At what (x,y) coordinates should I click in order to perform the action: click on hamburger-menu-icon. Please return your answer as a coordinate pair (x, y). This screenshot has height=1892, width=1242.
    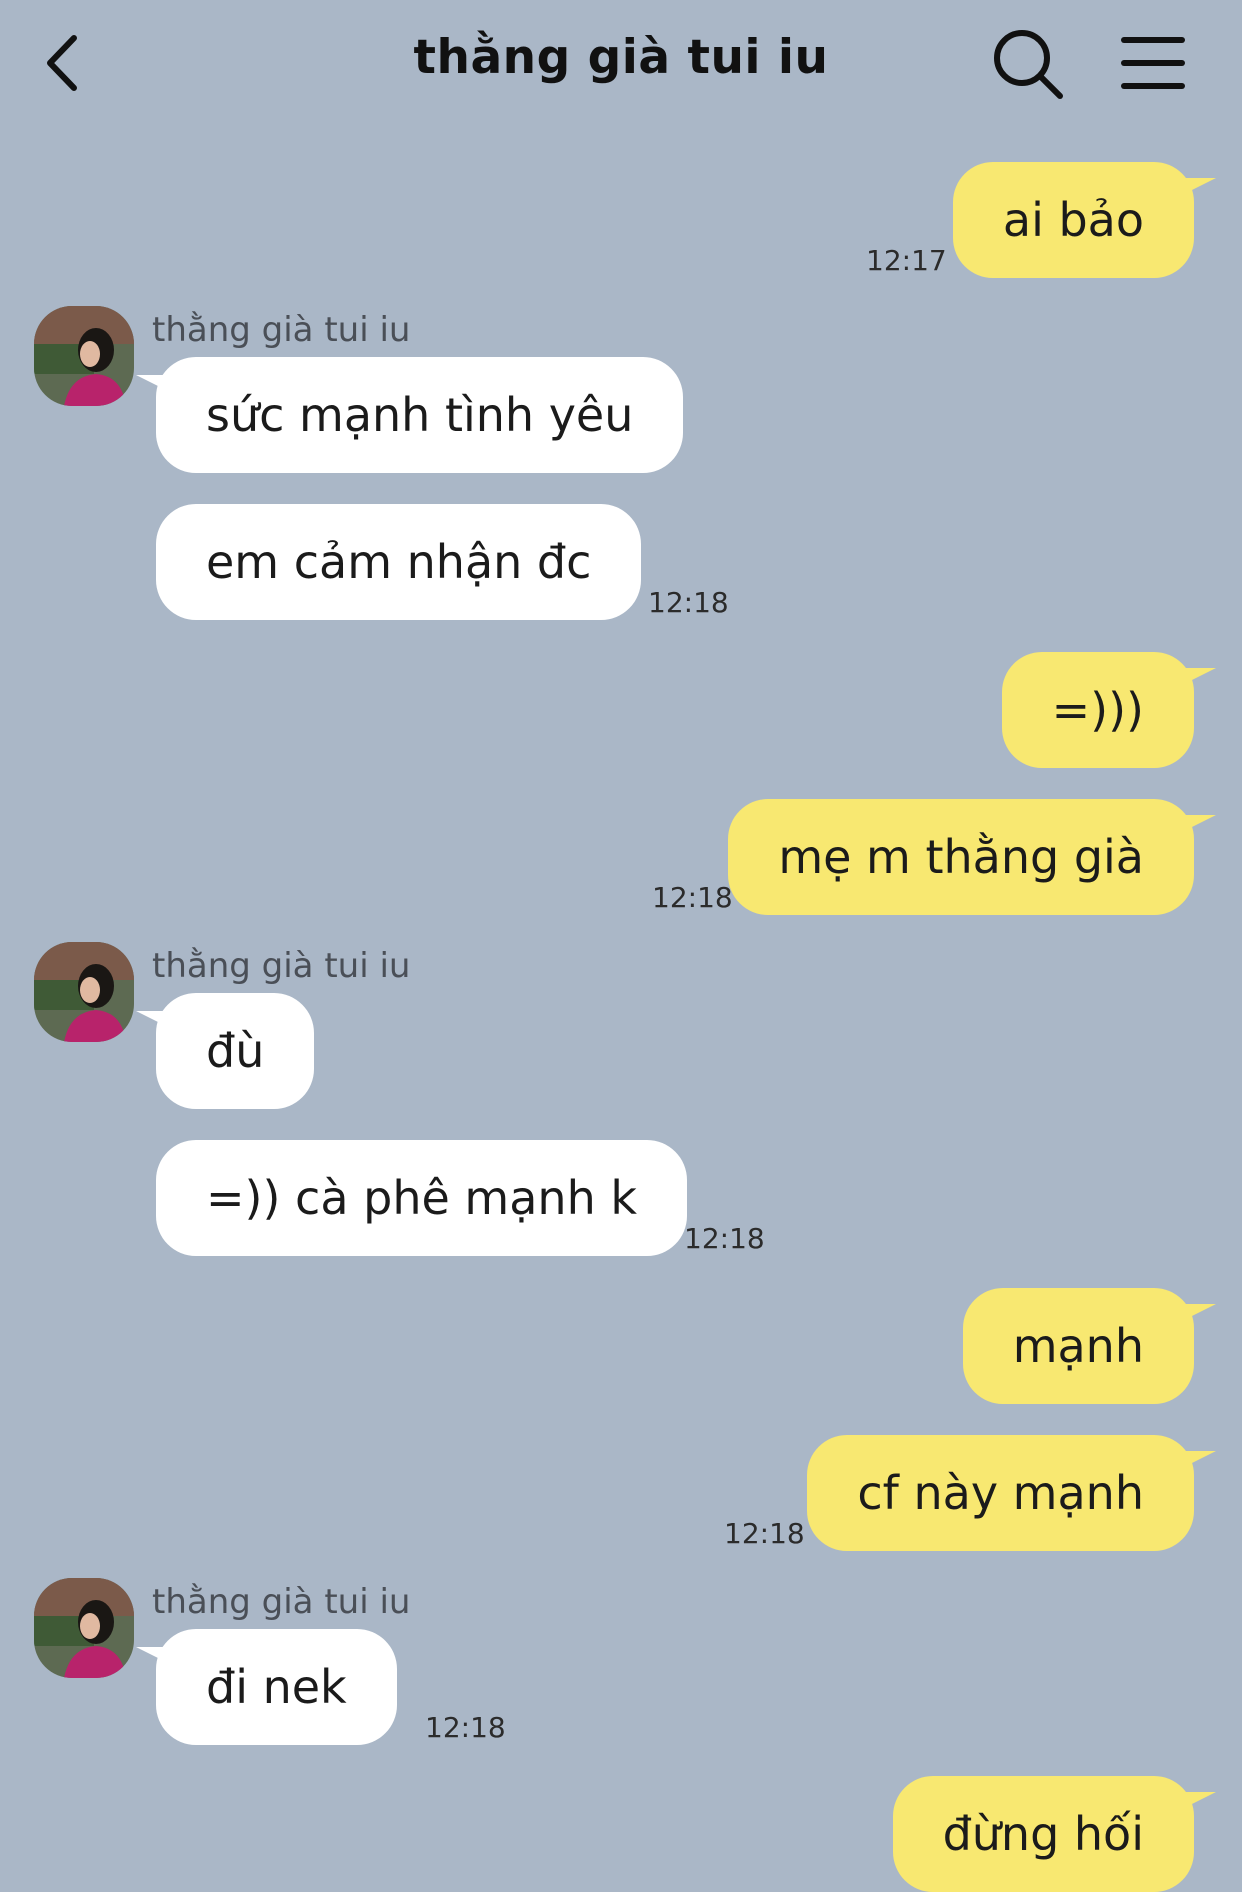
    Looking at the image, I should click on (1153, 63).